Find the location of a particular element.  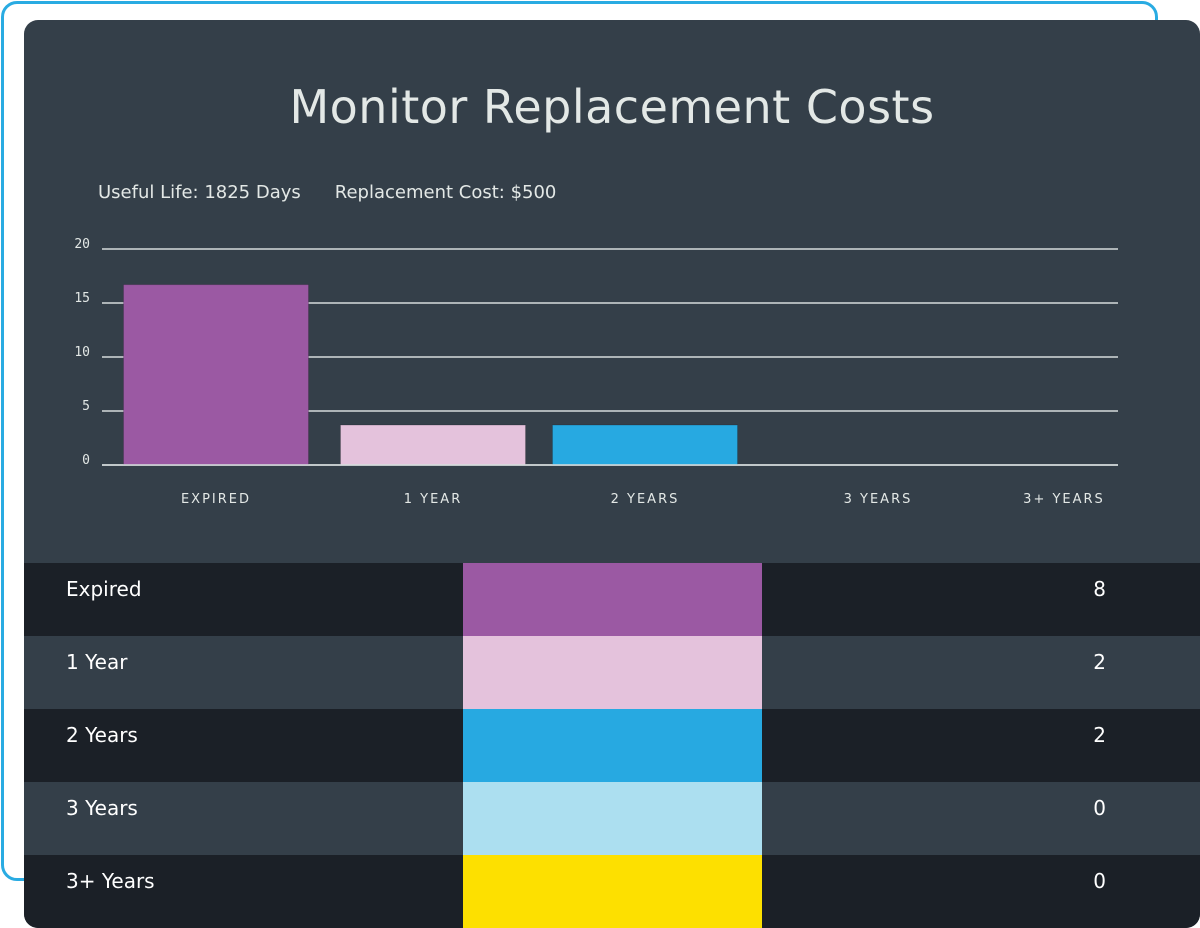

row-count: 8 is located at coordinates (1099, 589).